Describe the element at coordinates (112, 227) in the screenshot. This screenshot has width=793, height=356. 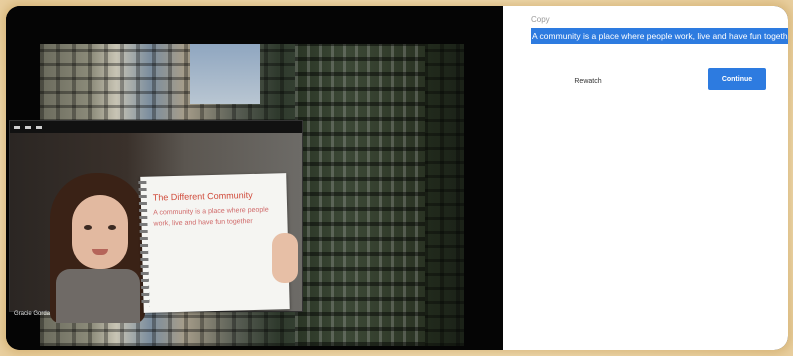
I see `right-eye` at that location.